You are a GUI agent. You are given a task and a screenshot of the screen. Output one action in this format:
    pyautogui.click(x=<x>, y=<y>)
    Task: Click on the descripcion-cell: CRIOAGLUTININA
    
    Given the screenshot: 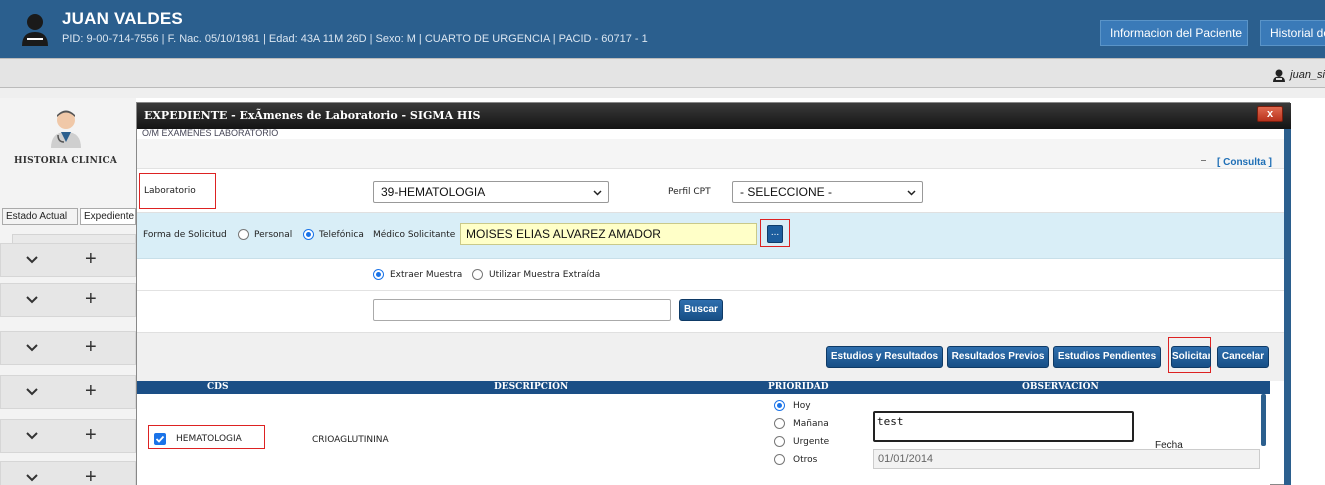 What is the action you would take?
    pyautogui.click(x=350, y=440)
    